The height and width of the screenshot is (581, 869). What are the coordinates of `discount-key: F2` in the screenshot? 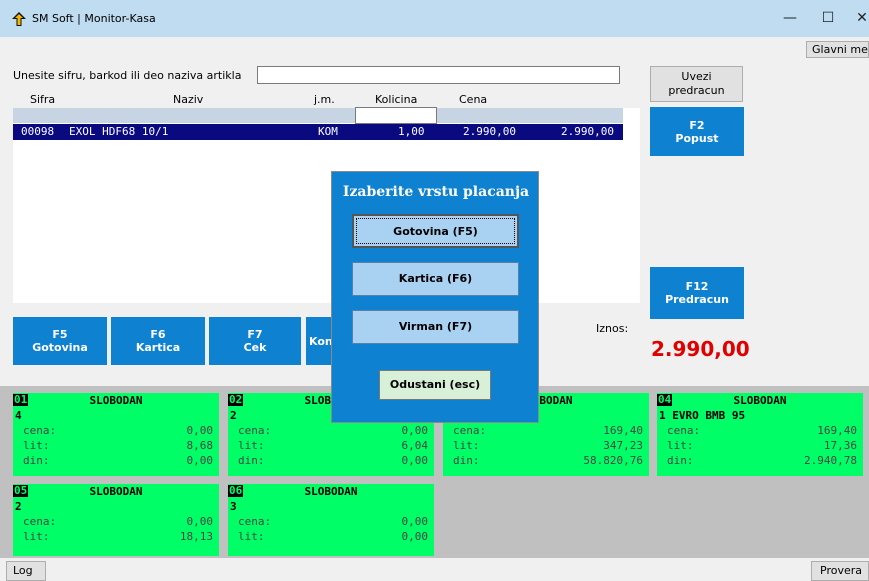 It's located at (697, 125).